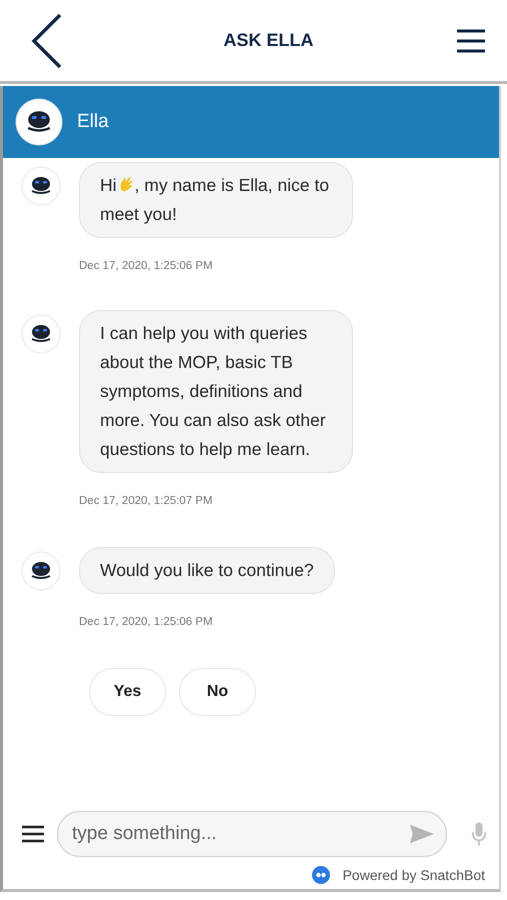 Image resolution: width=507 pixels, height=900 pixels. What do you see at coordinates (216, 200) in the screenshot?
I see `message-bubble: Hi , my name is Ella, nice to meet you!` at bounding box center [216, 200].